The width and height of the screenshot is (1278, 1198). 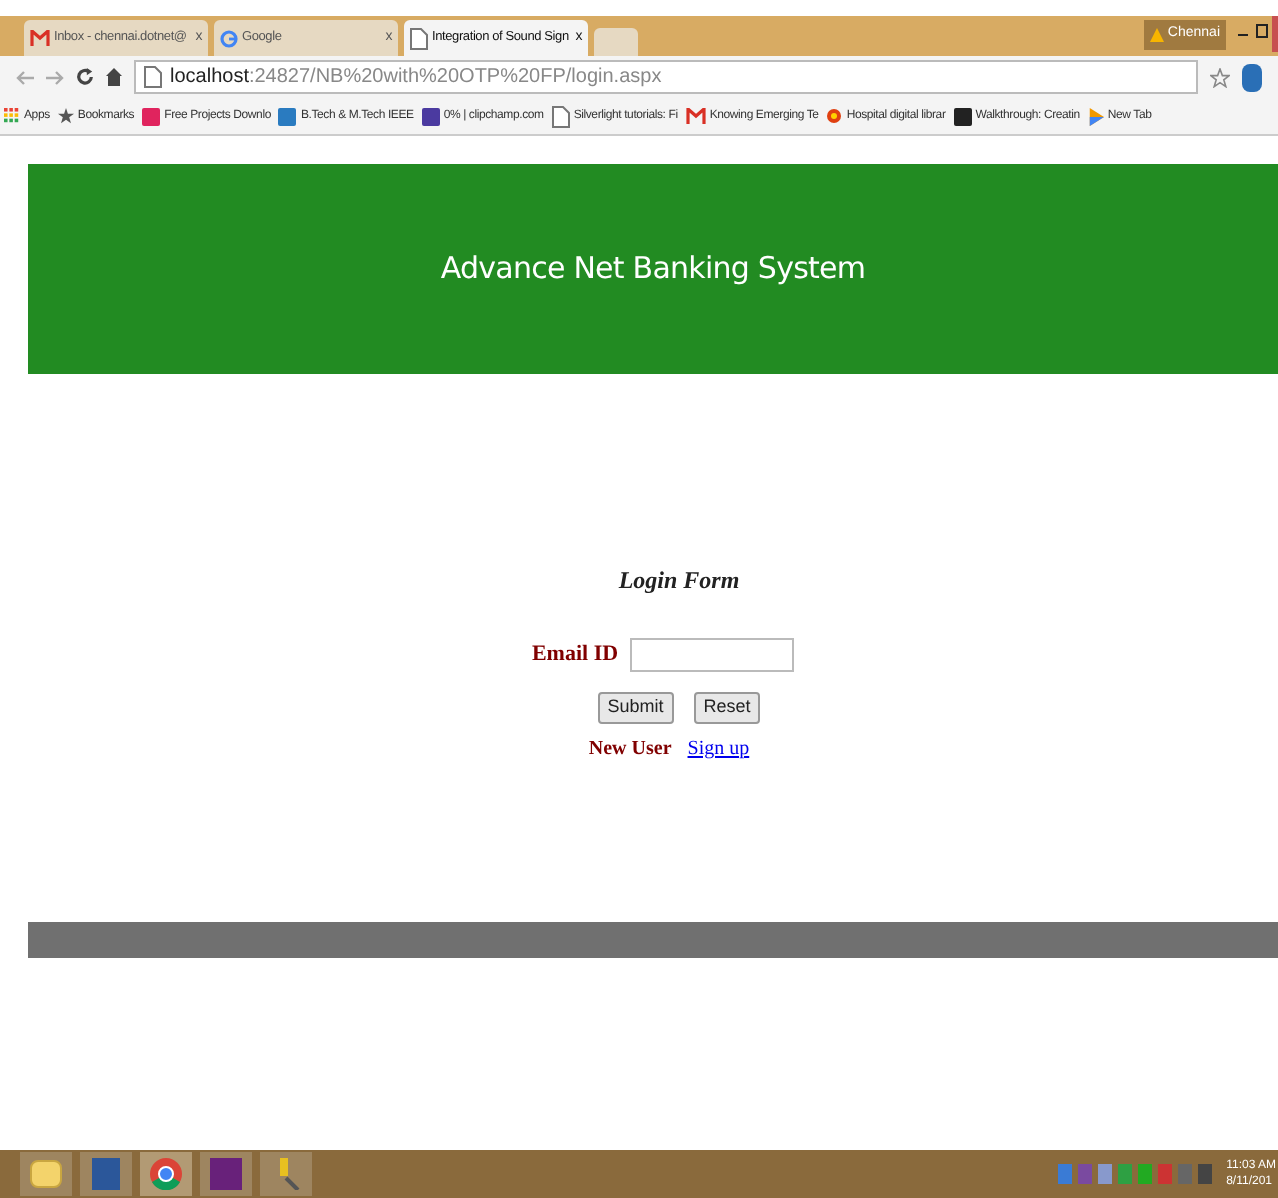 What do you see at coordinates (616, 42) in the screenshot?
I see `new-tab-button` at bounding box center [616, 42].